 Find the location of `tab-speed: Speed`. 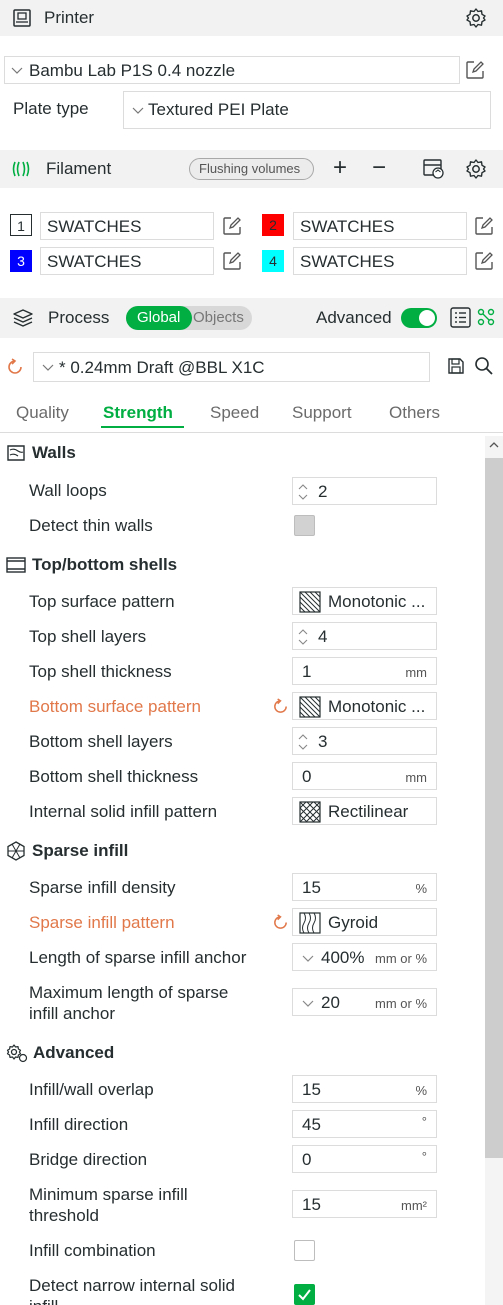

tab-speed: Speed is located at coordinates (234, 413).